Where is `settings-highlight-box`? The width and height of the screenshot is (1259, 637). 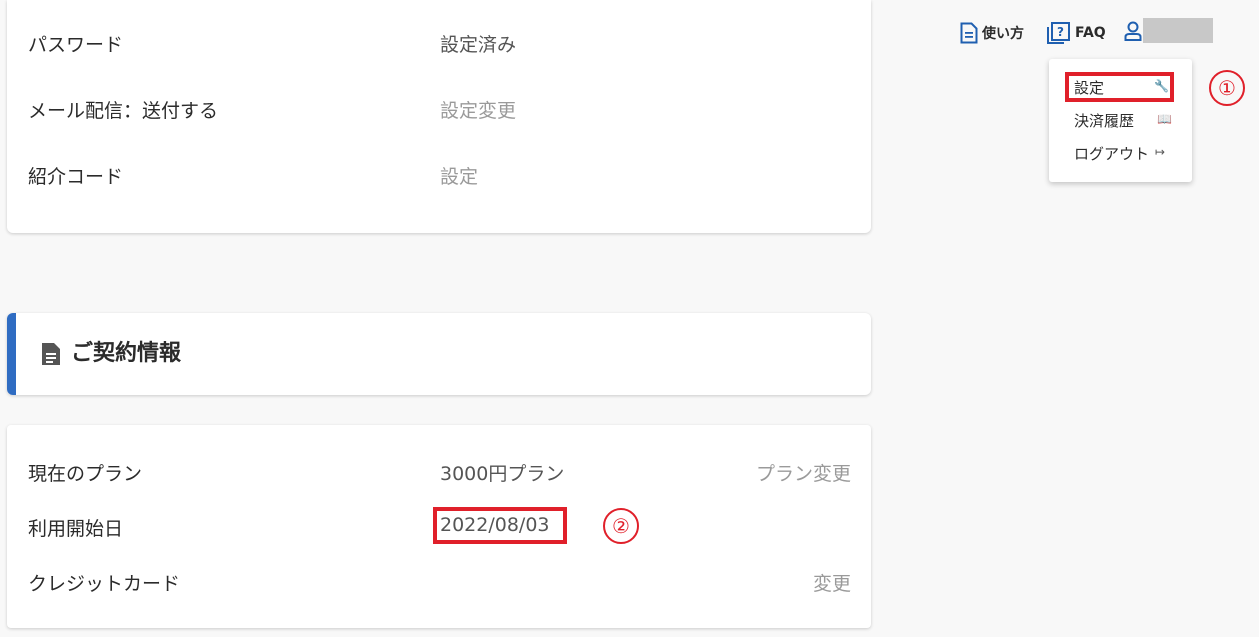
settings-highlight-box is located at coordinates (1119, 87).